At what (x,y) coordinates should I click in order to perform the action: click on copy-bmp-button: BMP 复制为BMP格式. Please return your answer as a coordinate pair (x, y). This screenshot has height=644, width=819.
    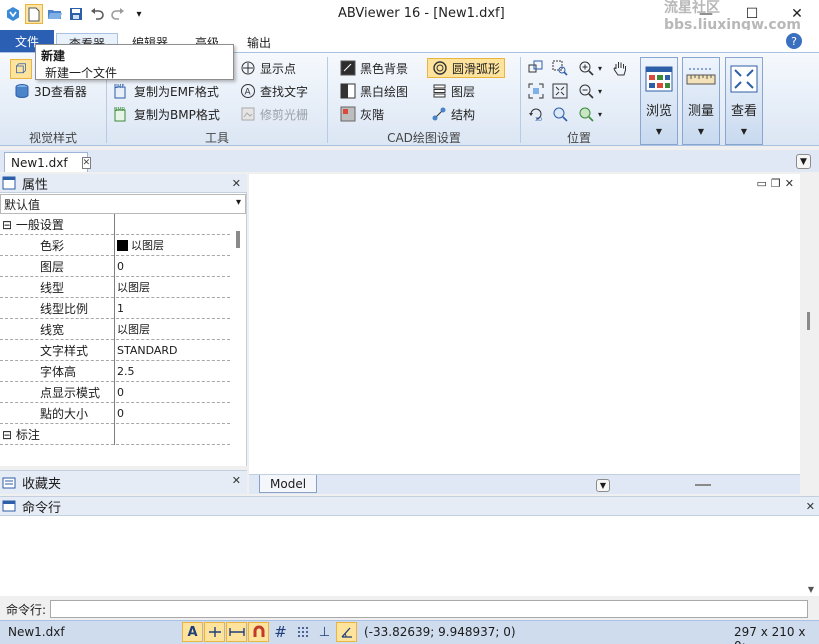
    Looking at the image, I should click on (167, 114).